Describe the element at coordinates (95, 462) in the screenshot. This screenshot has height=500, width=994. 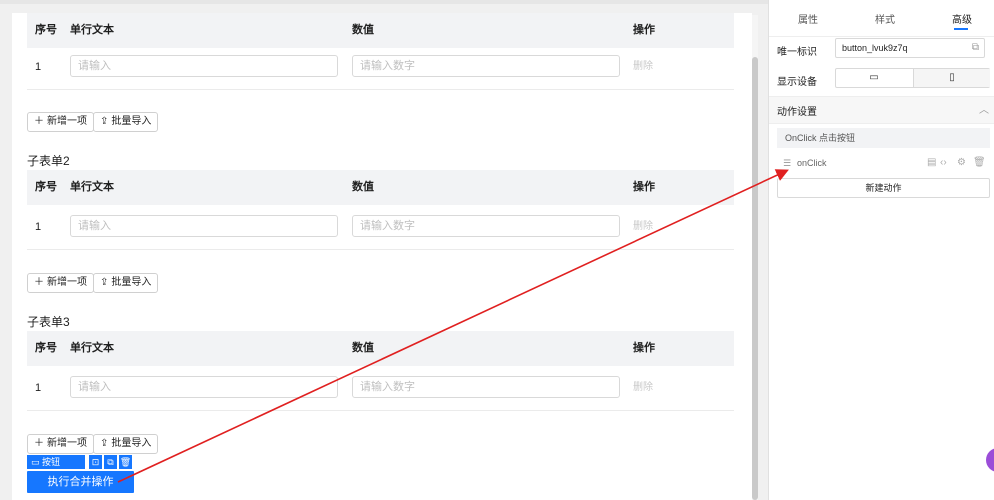
I see `select-parent-icon: ⊡` at that location.